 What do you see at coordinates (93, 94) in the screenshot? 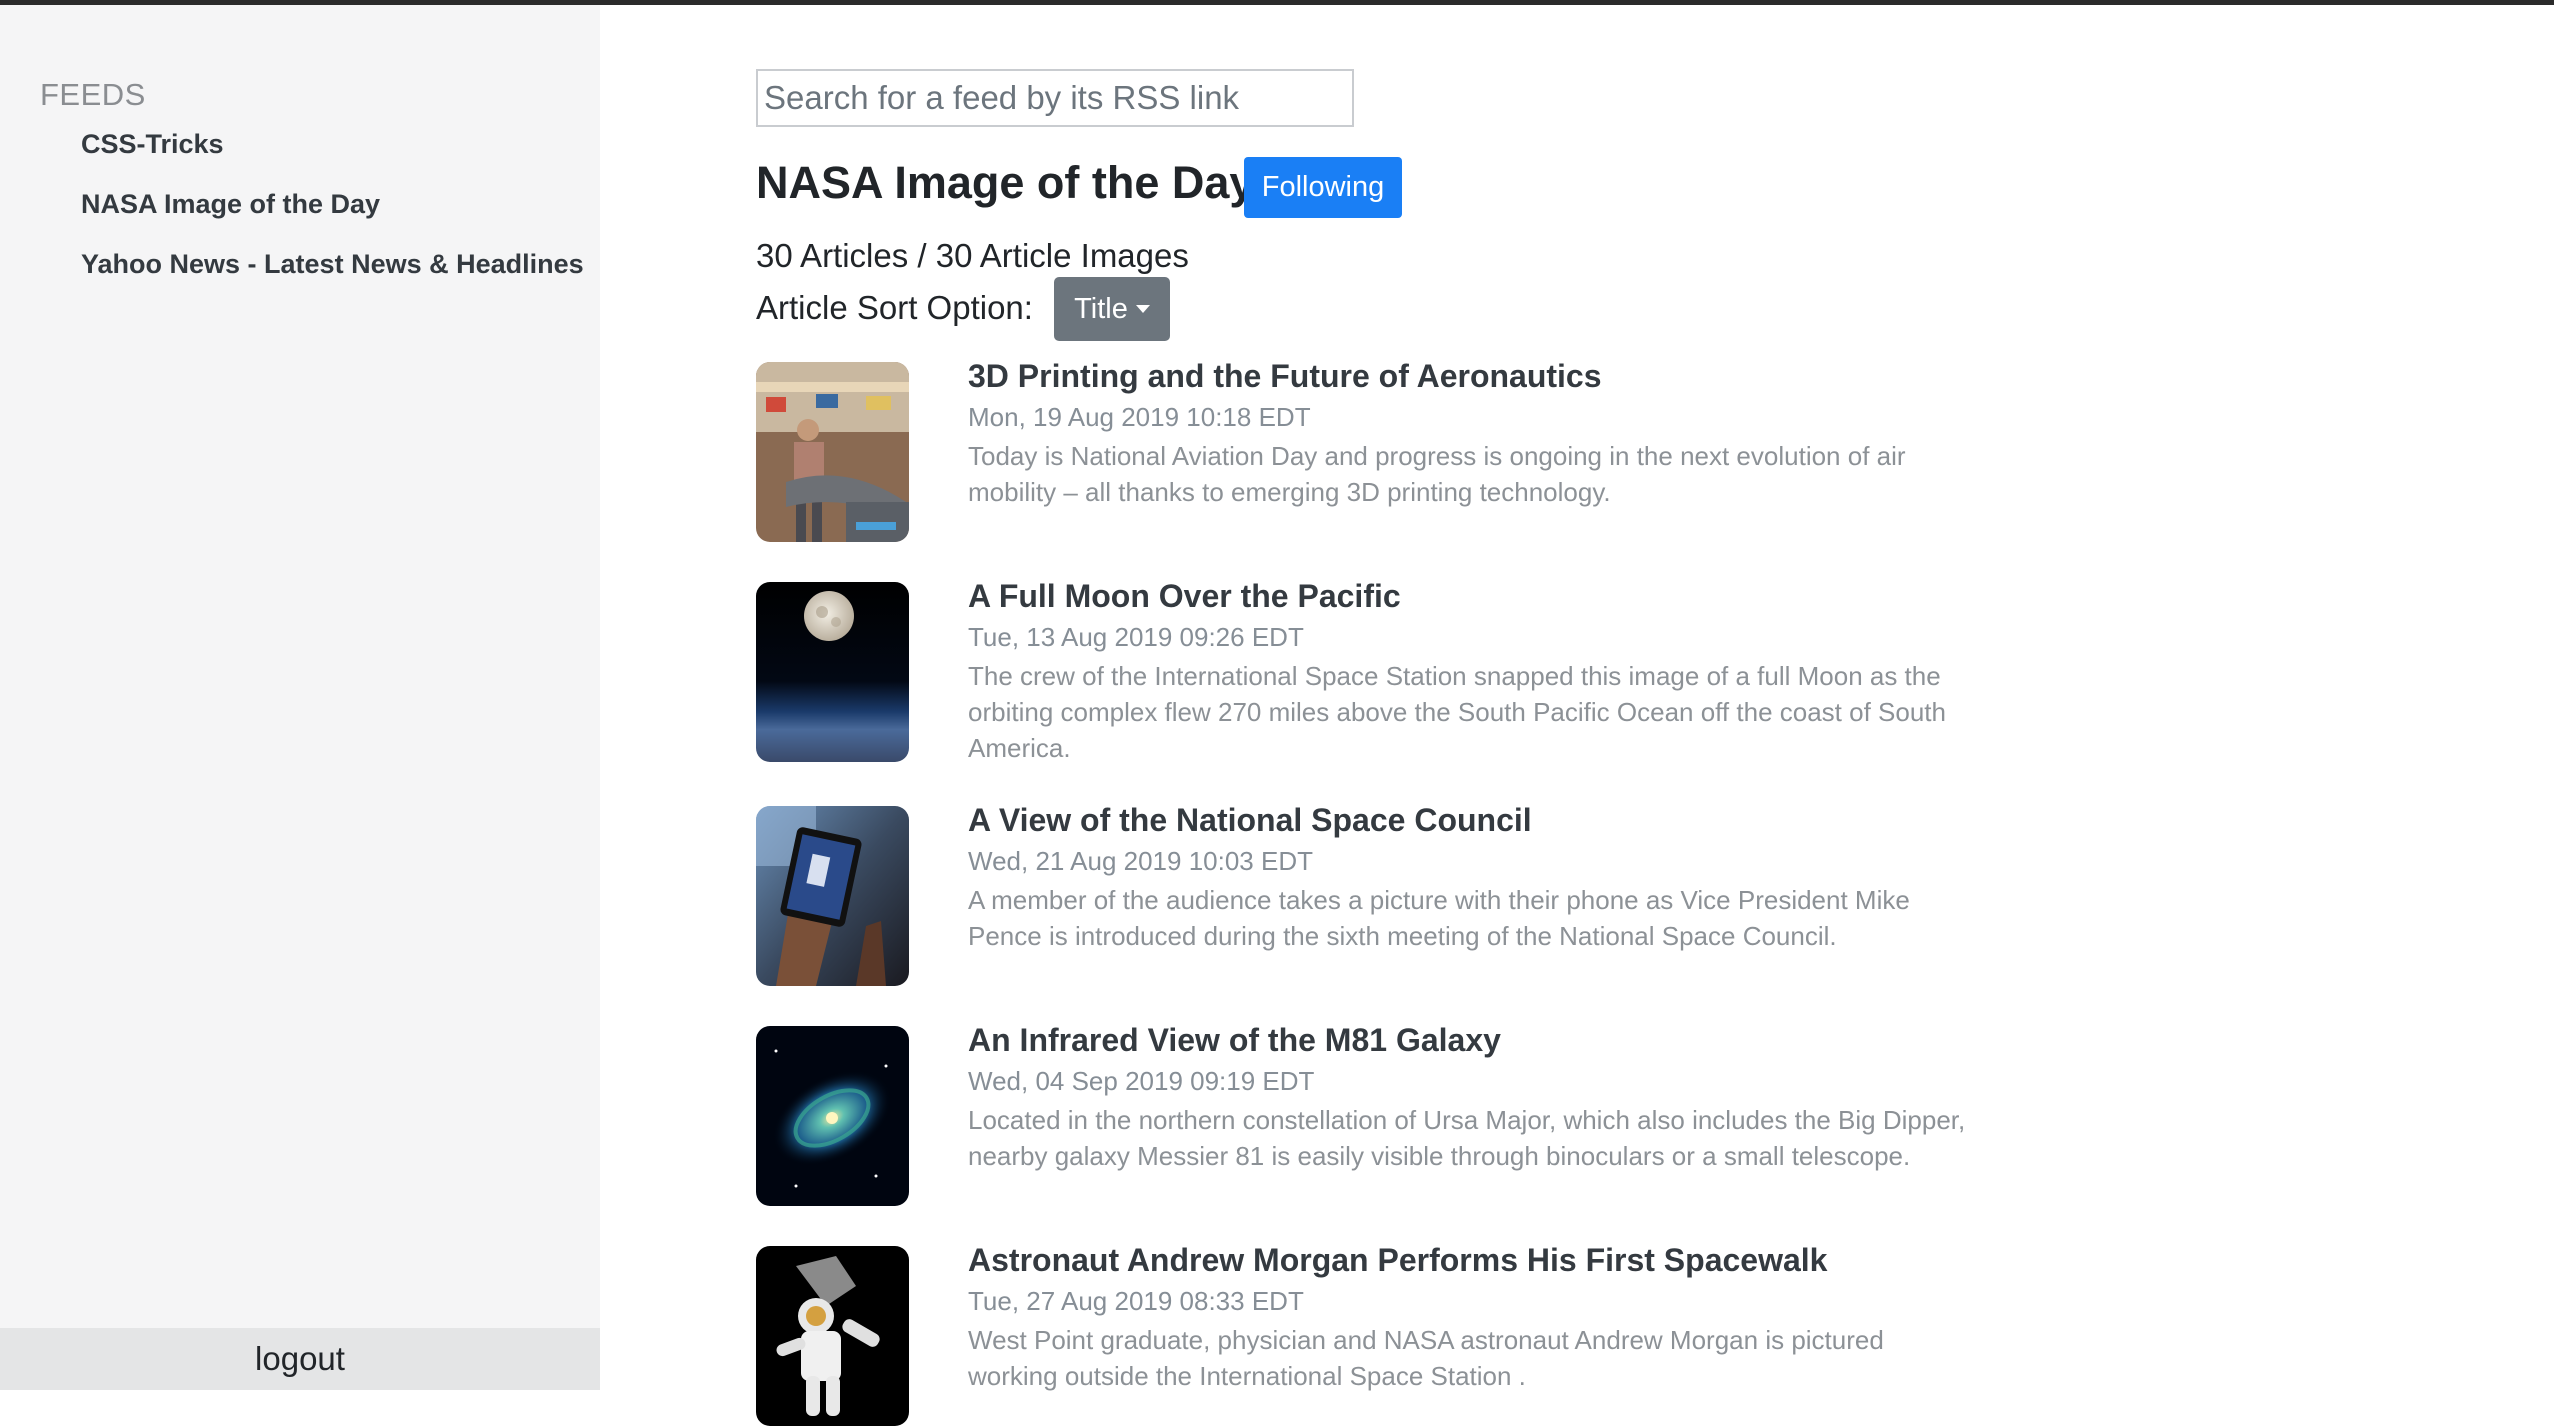
I see `feeds-heading: FEEDS` at bounding box center [93, 94].